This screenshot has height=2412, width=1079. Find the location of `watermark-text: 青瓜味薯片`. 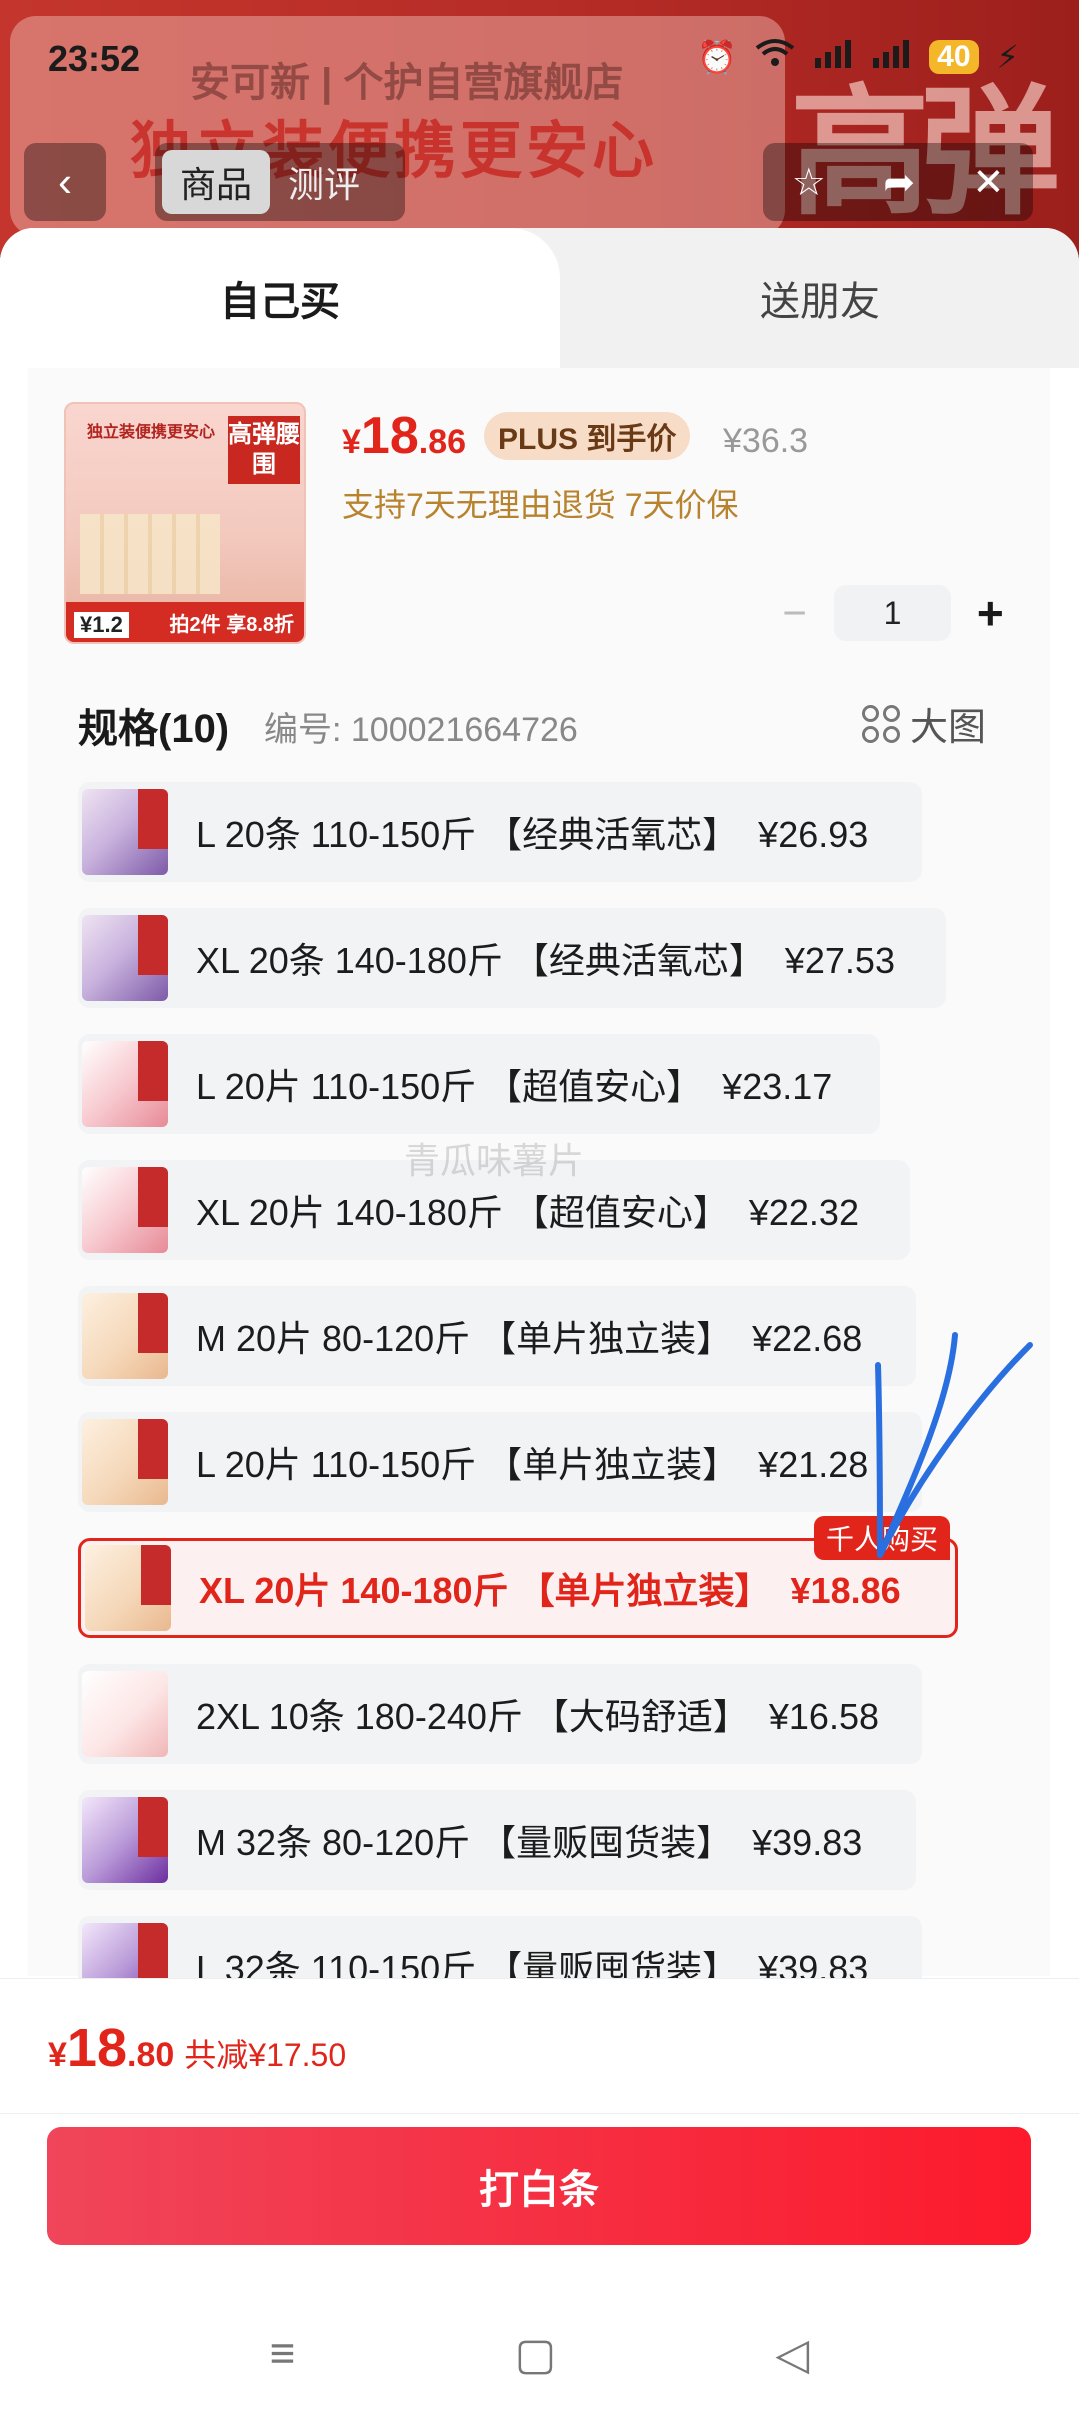

watermark-text: 青瓜味薯片 is located at coordinates (494, 1160).